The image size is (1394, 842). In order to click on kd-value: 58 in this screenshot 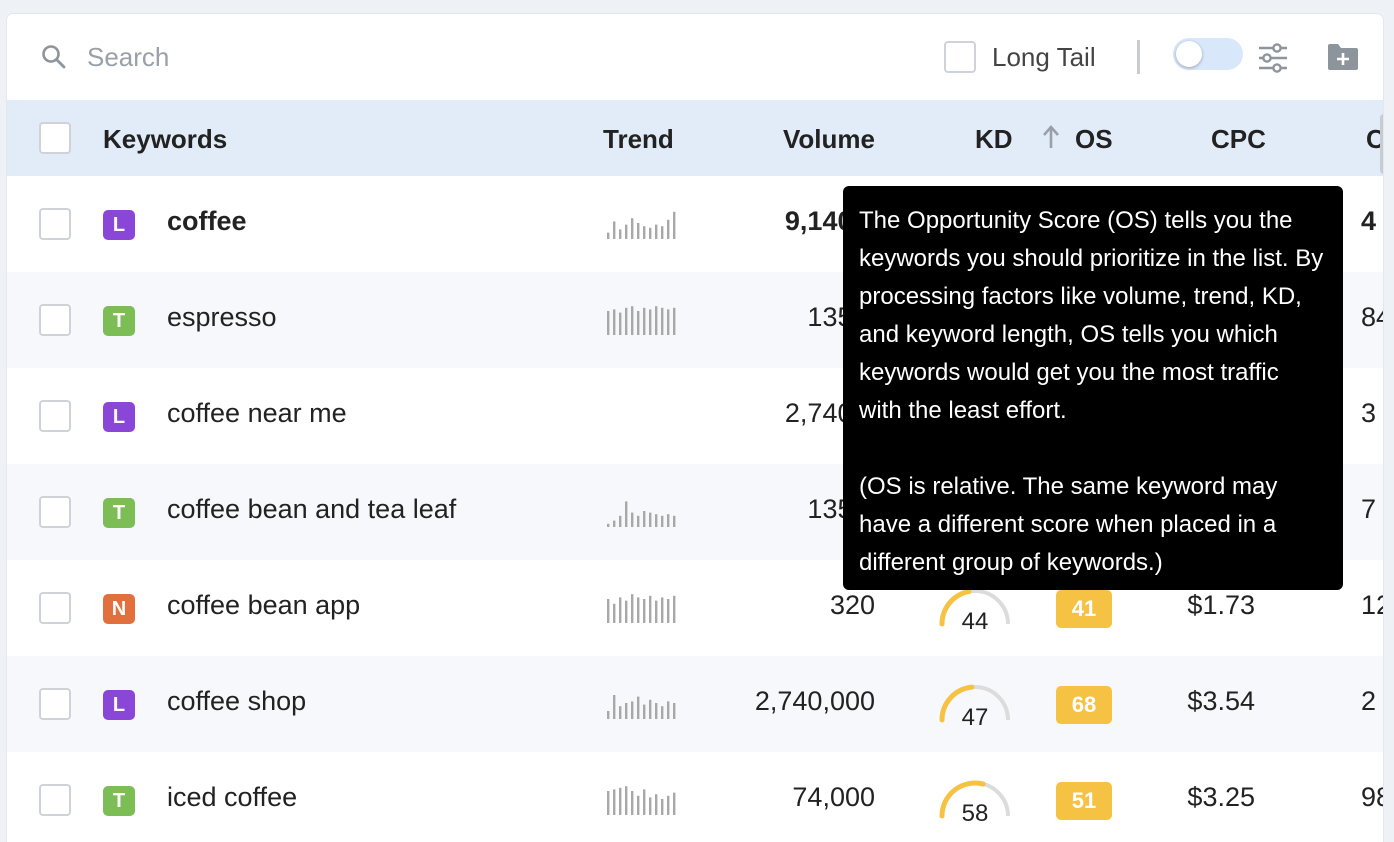, I will do `click(975, 813)`.